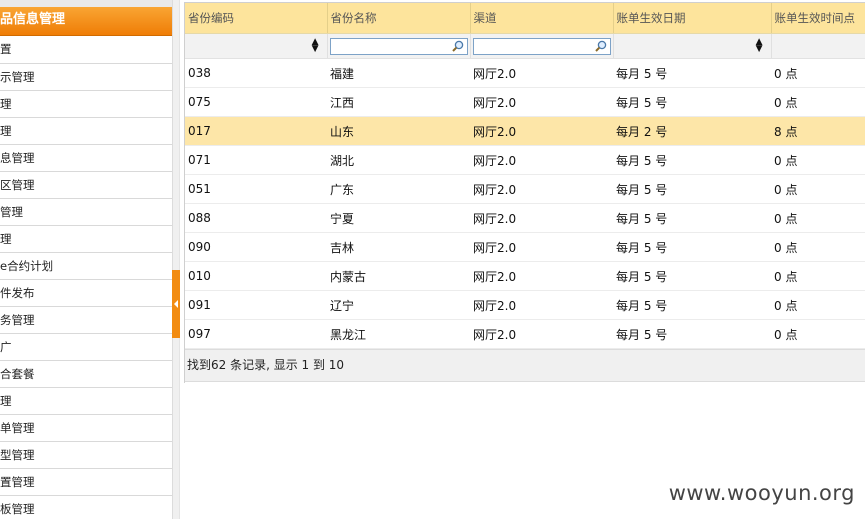 Image resolution: width=865 pixels, height=519 pixels. I want to click on table-row: 071 湖北 网厅2.0 每月 5 号0 点, so click(525, 160).